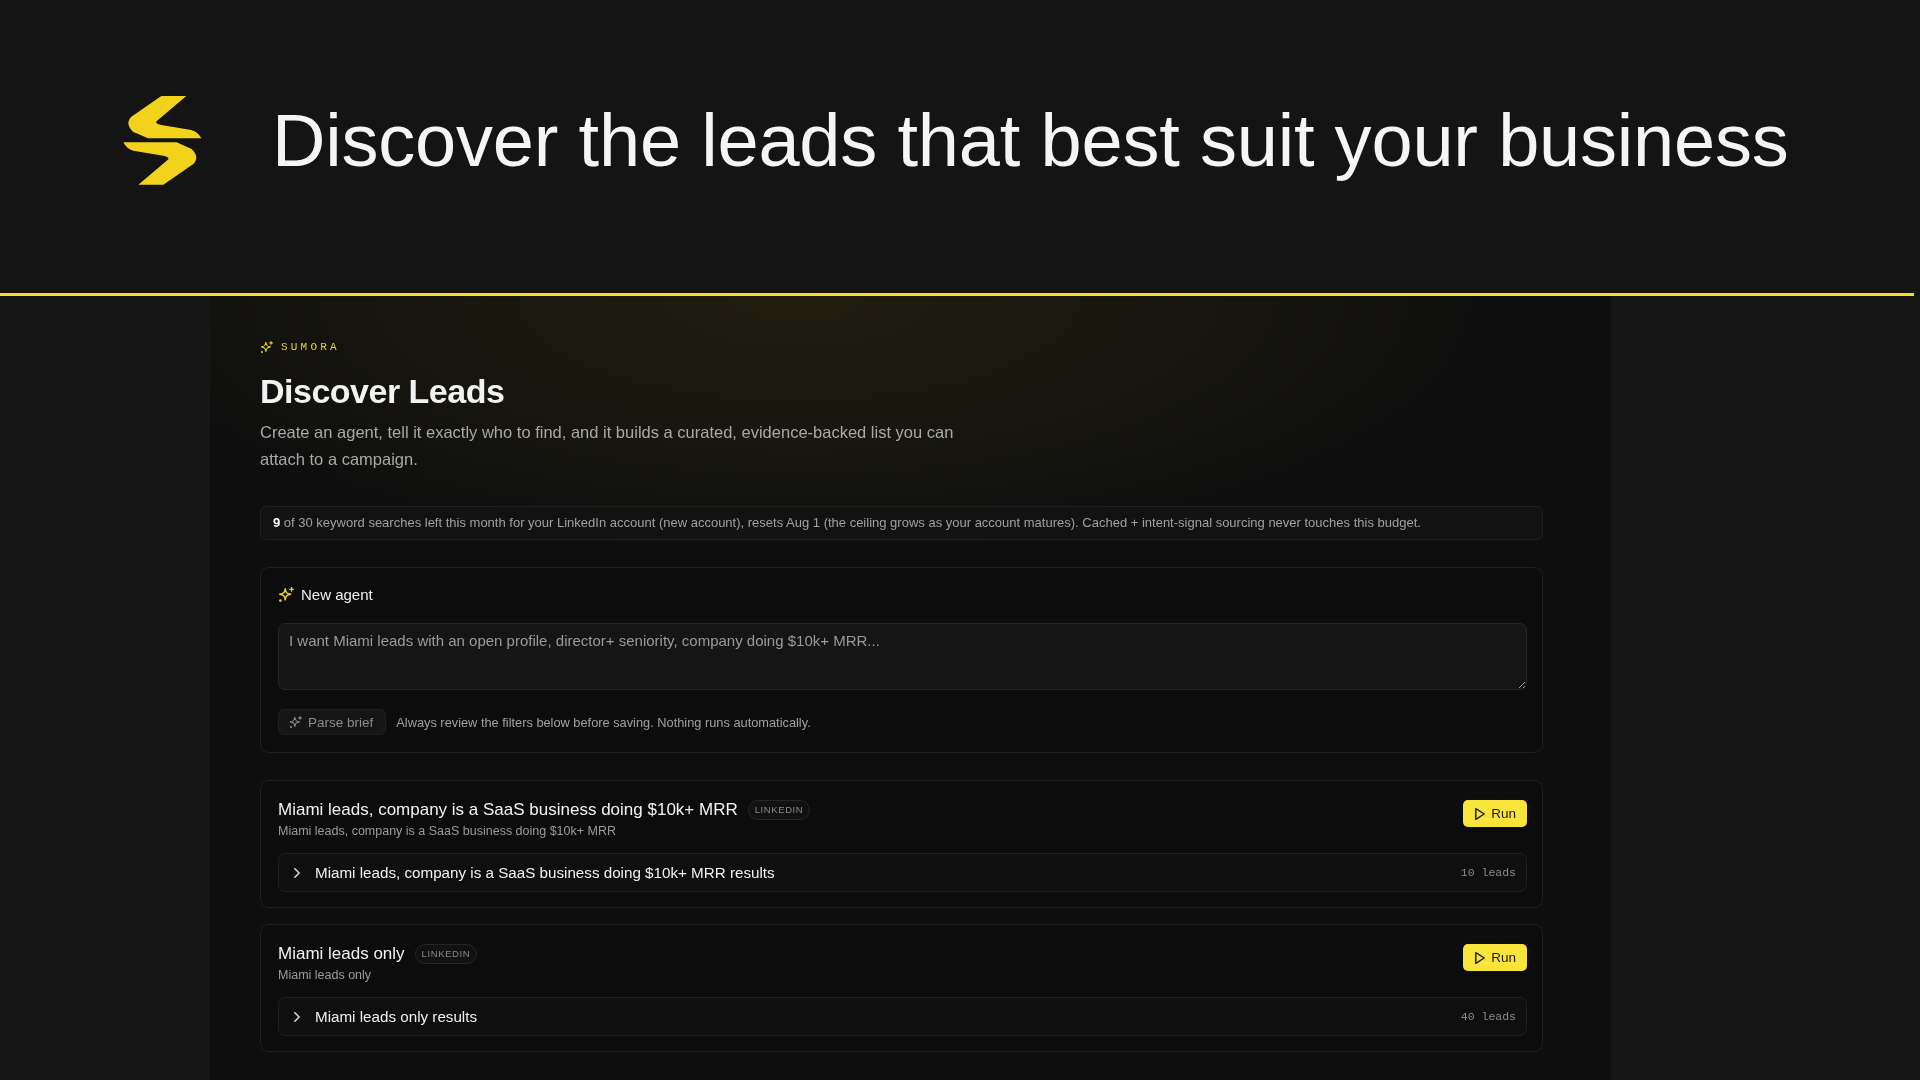 The height and width of the screenshot is (1080, 1920). Describe the element at coordinates (901, 523) in the screenshot. I see `quota-notice: 9 of 30 keyword searches left this month for your LinkedIn account (new account), resets Aug 1 (the ceiling grows as your account matures). Cached + intent-signal sourcing never touches this budget.` at that location.